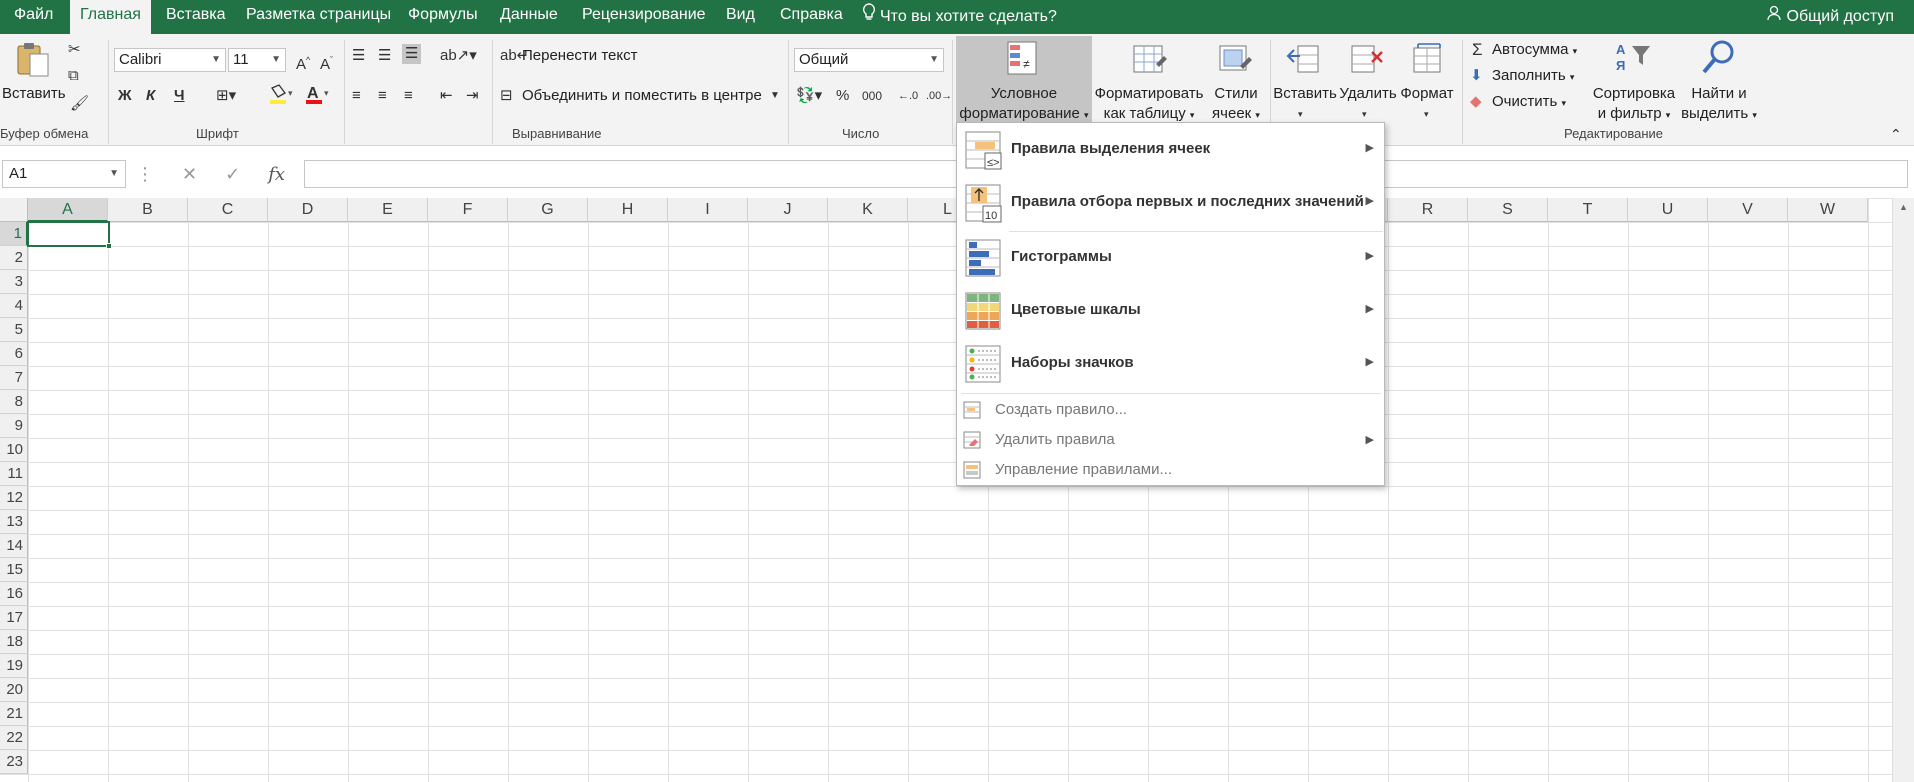 This screenshot has height=782, width=1914. What do you see at coordinates (1426, 114) in the screenshot?
I see `format-cells-arrow: ▾` at bounding box center [1426, 114].